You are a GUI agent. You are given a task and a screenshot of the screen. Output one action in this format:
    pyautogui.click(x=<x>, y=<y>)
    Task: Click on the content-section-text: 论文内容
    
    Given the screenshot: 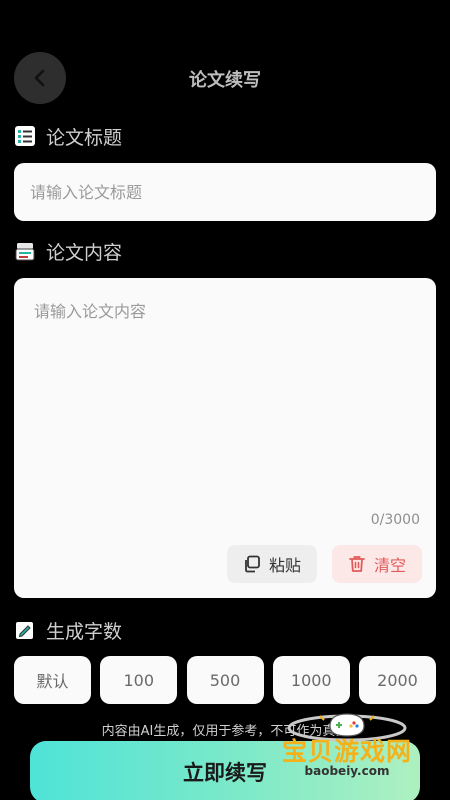 What is the action you would take?
    pyautogui.click(x=84, y=252)
    